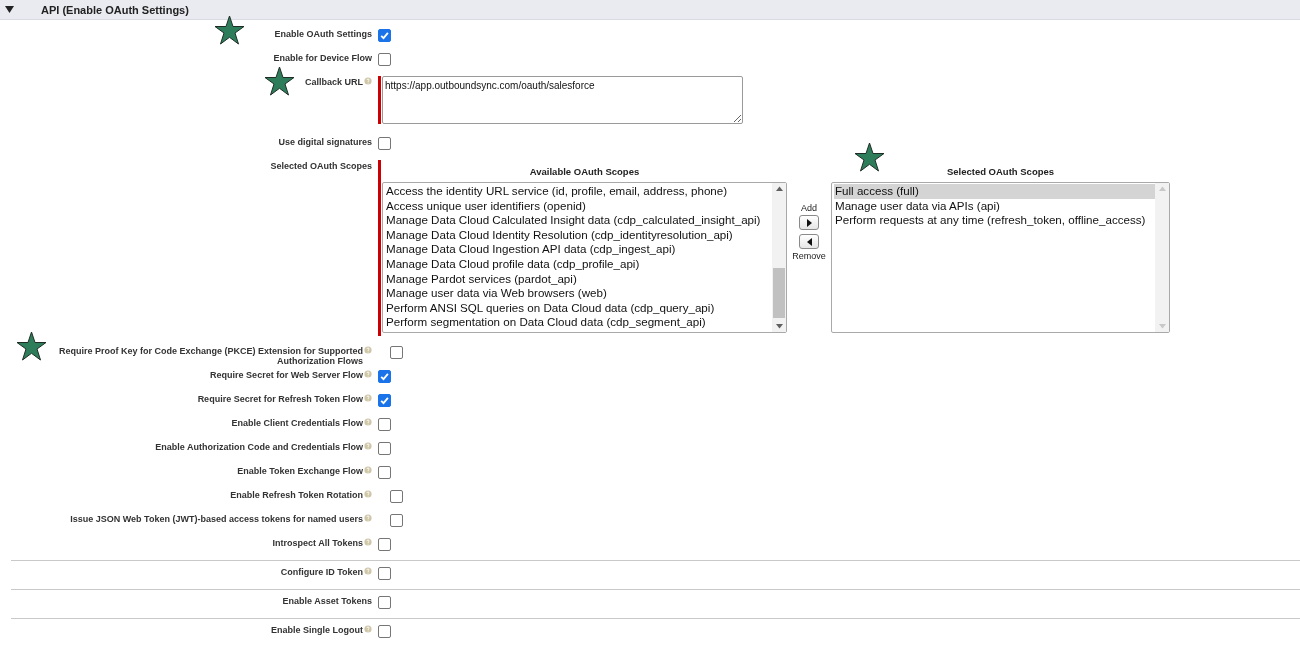 Image resolution: width=1300 pixels, height=655 pixels. What do you see at coordinates (578, 206) in the screenshot?
I see `list-option: Access unique user identifiers (openid)` at bounding box center [578, 206].